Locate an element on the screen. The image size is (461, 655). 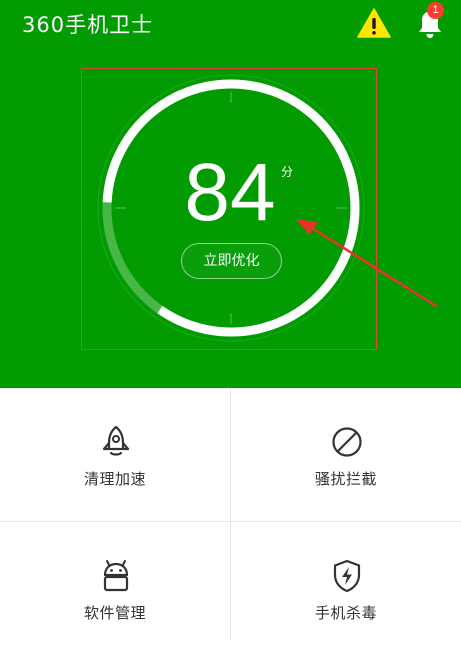
tile-clean-speedup: 清理加速 is located at coordinates (115, 454).